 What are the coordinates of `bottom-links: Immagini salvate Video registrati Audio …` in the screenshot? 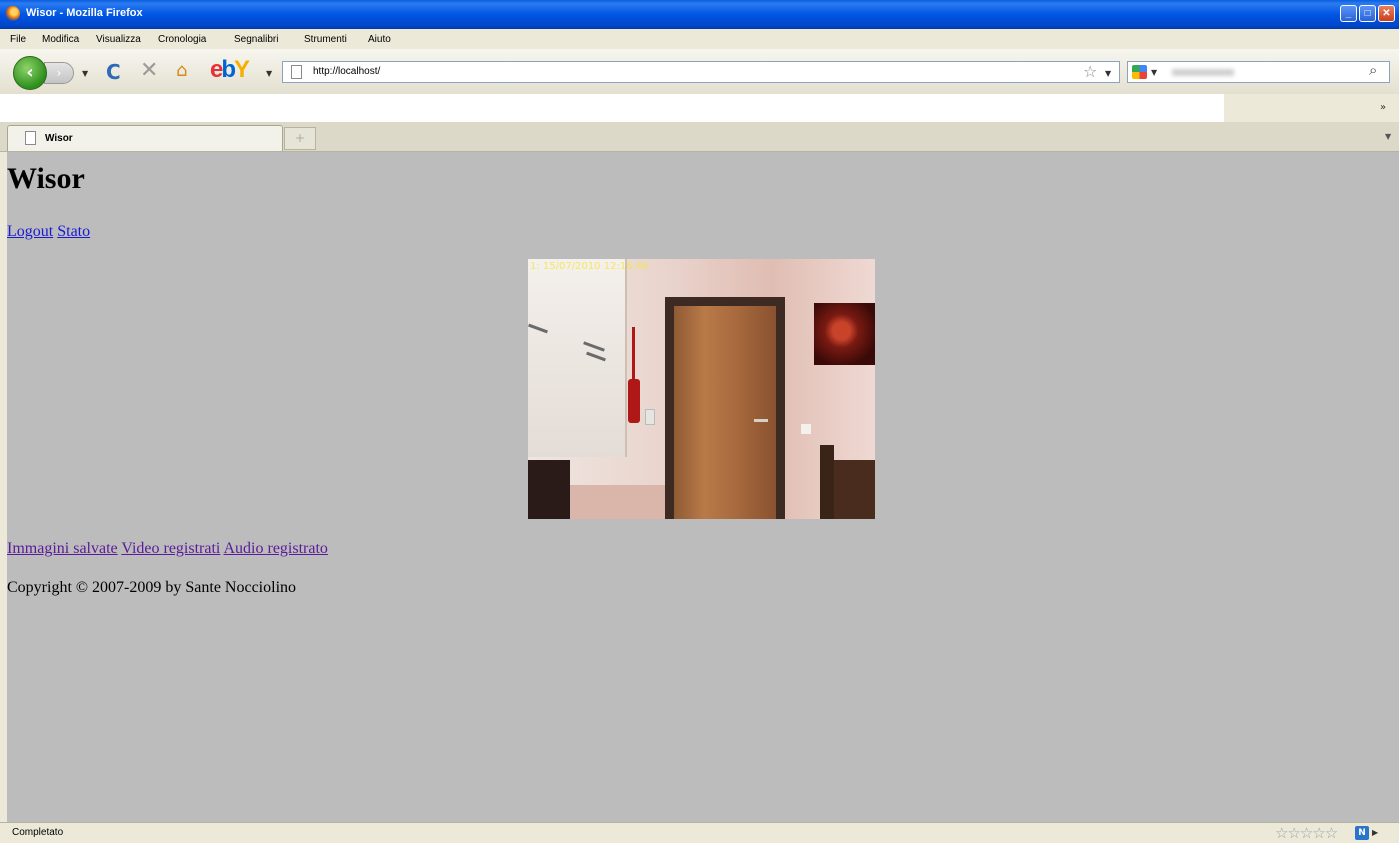 It's located at (703, 549).